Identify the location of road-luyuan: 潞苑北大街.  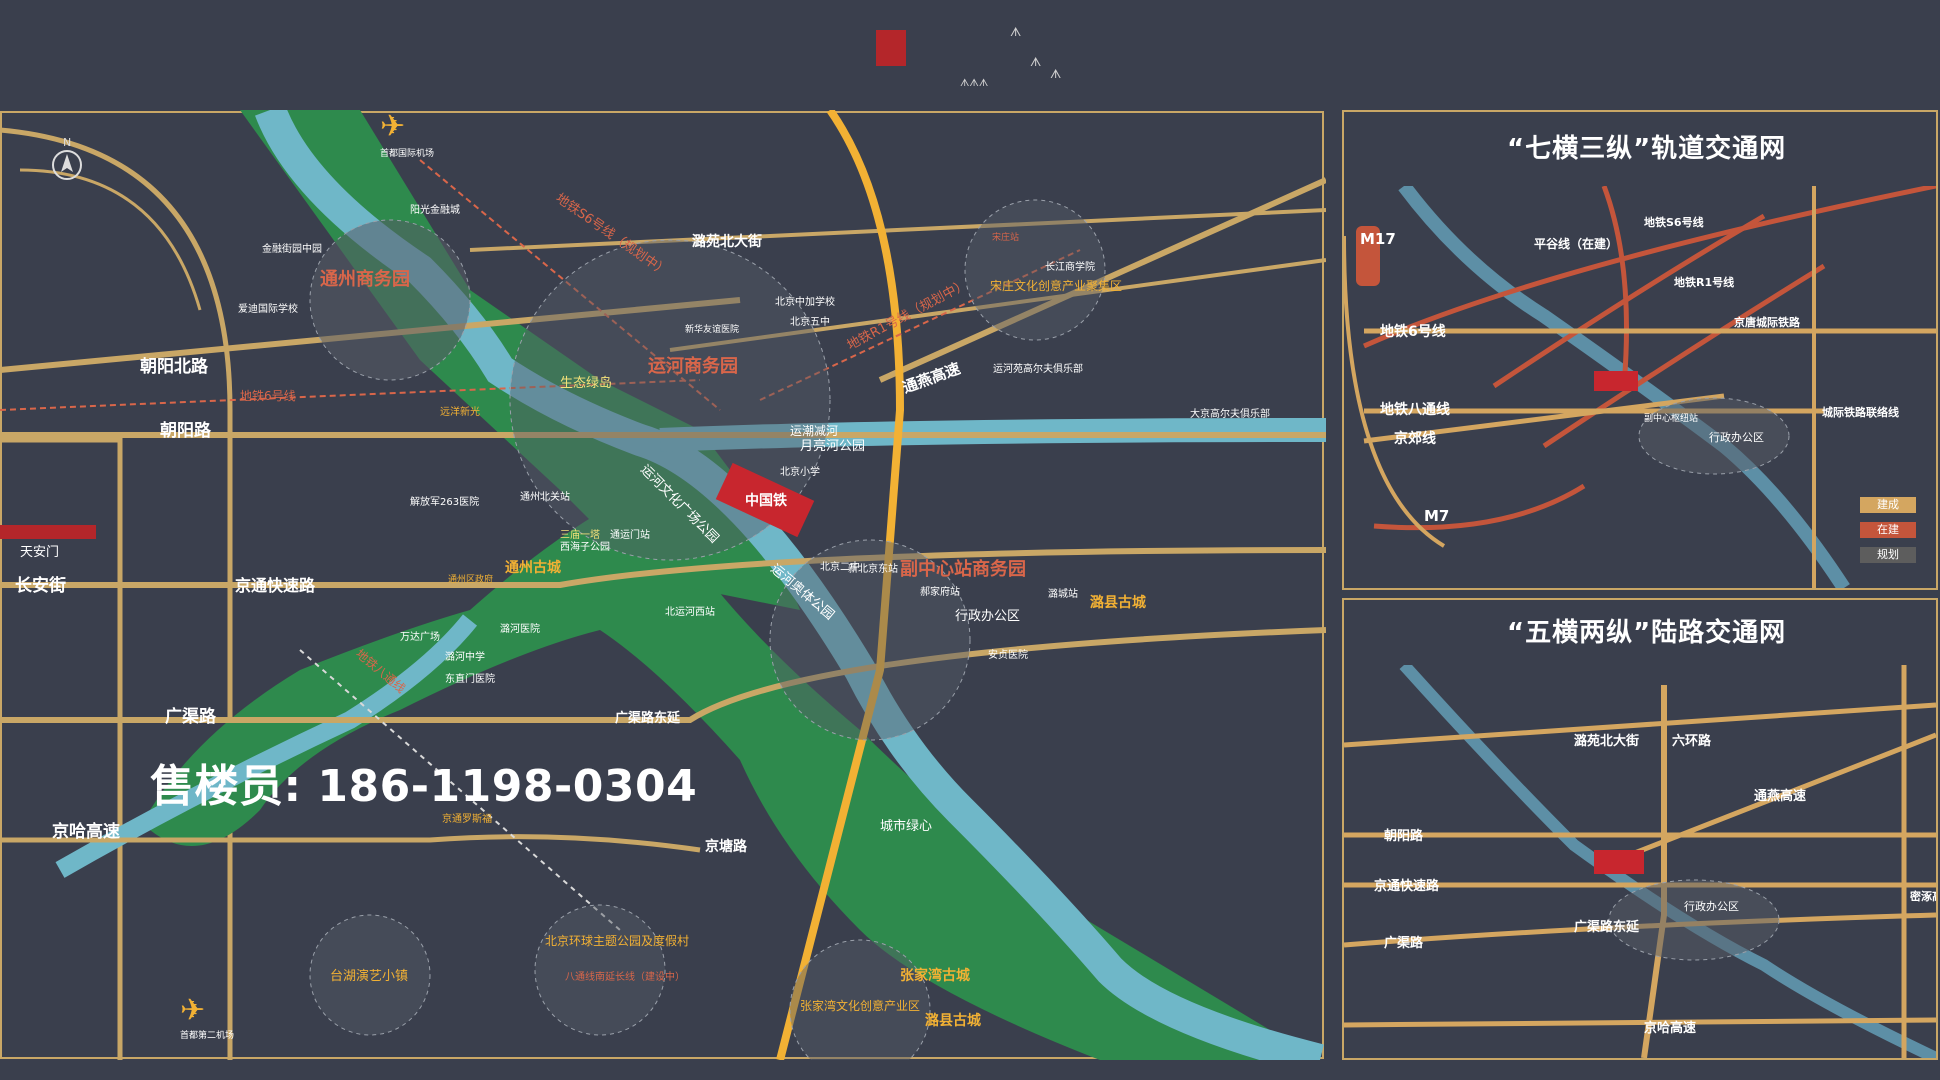
(1606, 741).